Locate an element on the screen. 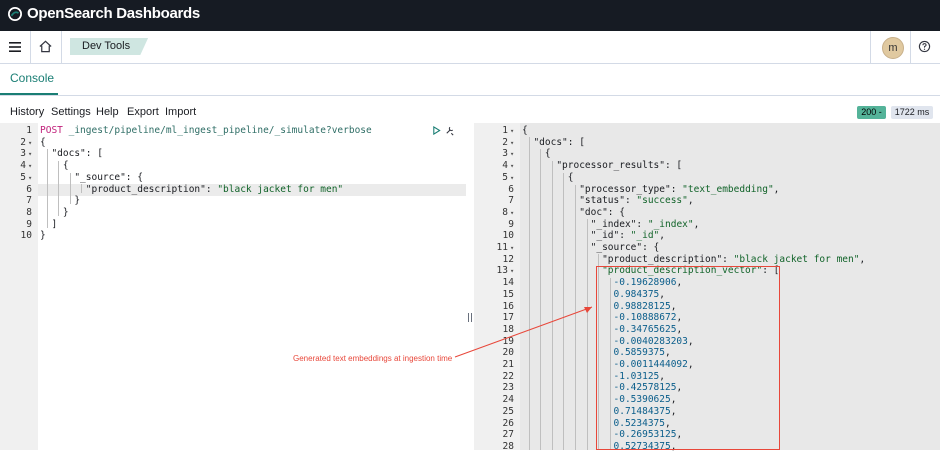  wrench-icon is located at coordinates (449, 130).